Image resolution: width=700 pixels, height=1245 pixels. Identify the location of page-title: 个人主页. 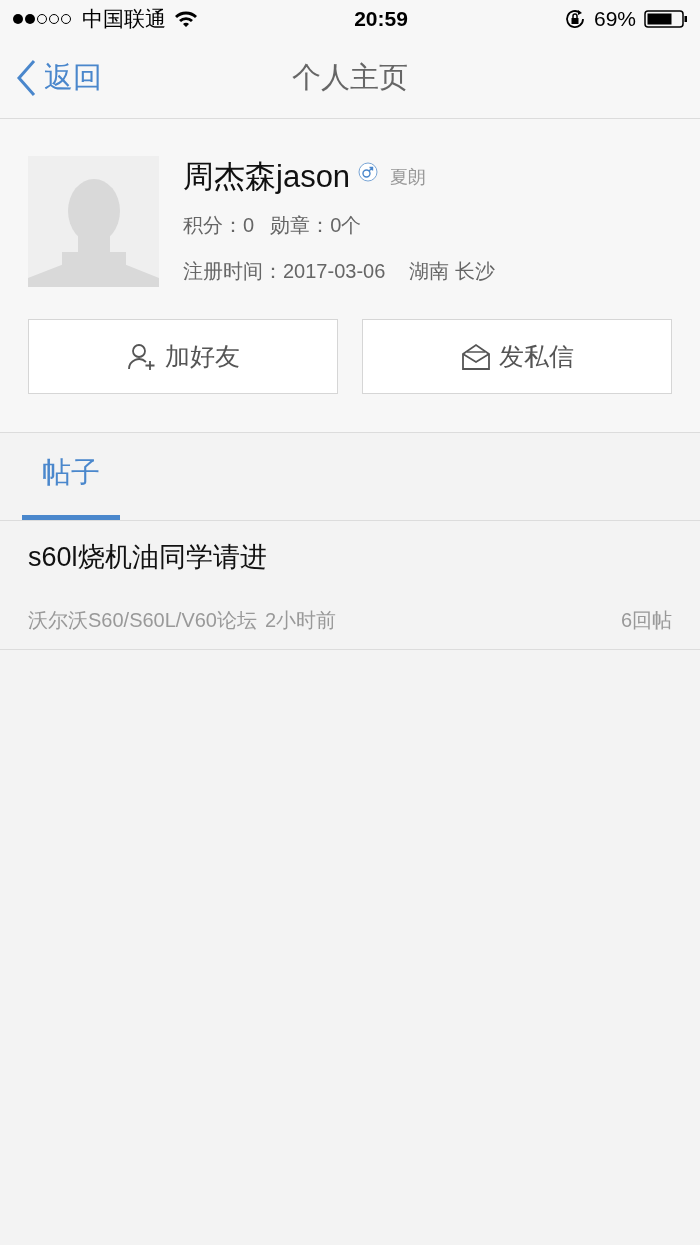
(350, 78).